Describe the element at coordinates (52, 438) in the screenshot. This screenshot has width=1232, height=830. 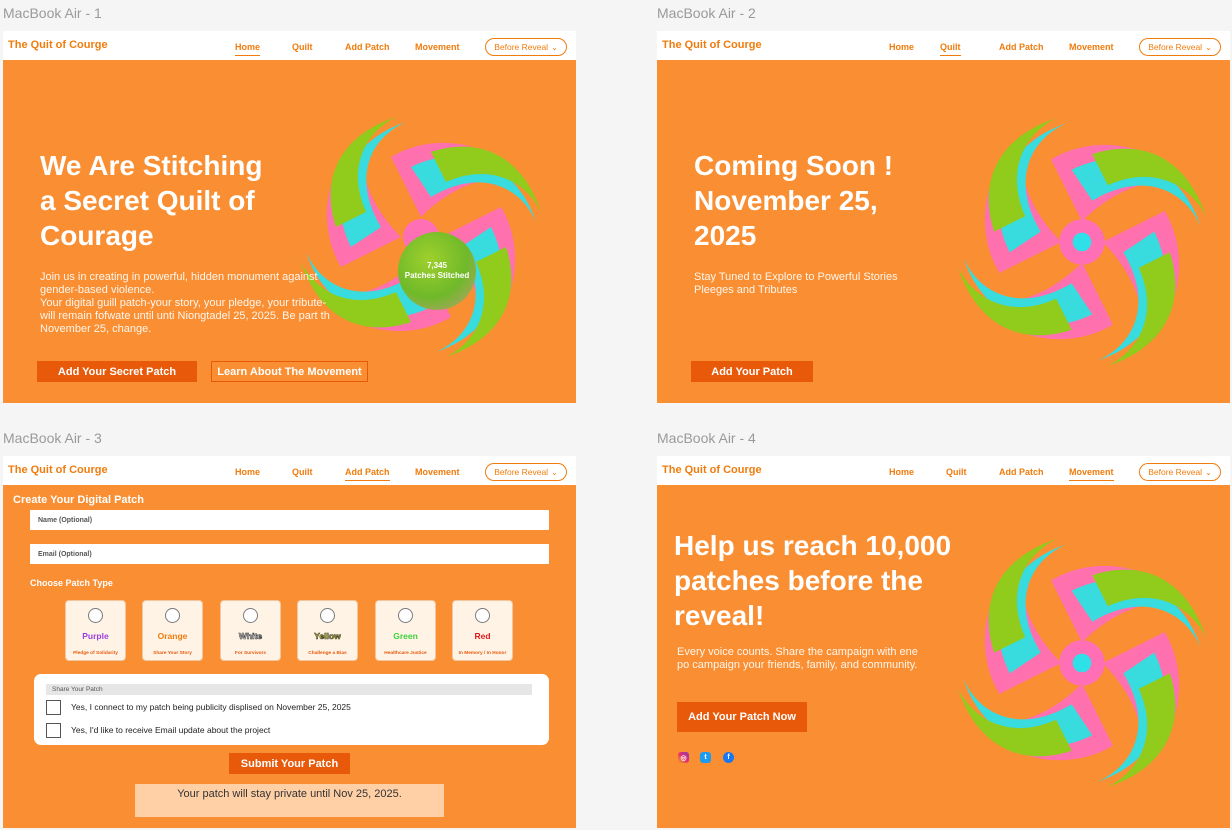
I see `frame-label-3: MacBook Air - 3` at that location.